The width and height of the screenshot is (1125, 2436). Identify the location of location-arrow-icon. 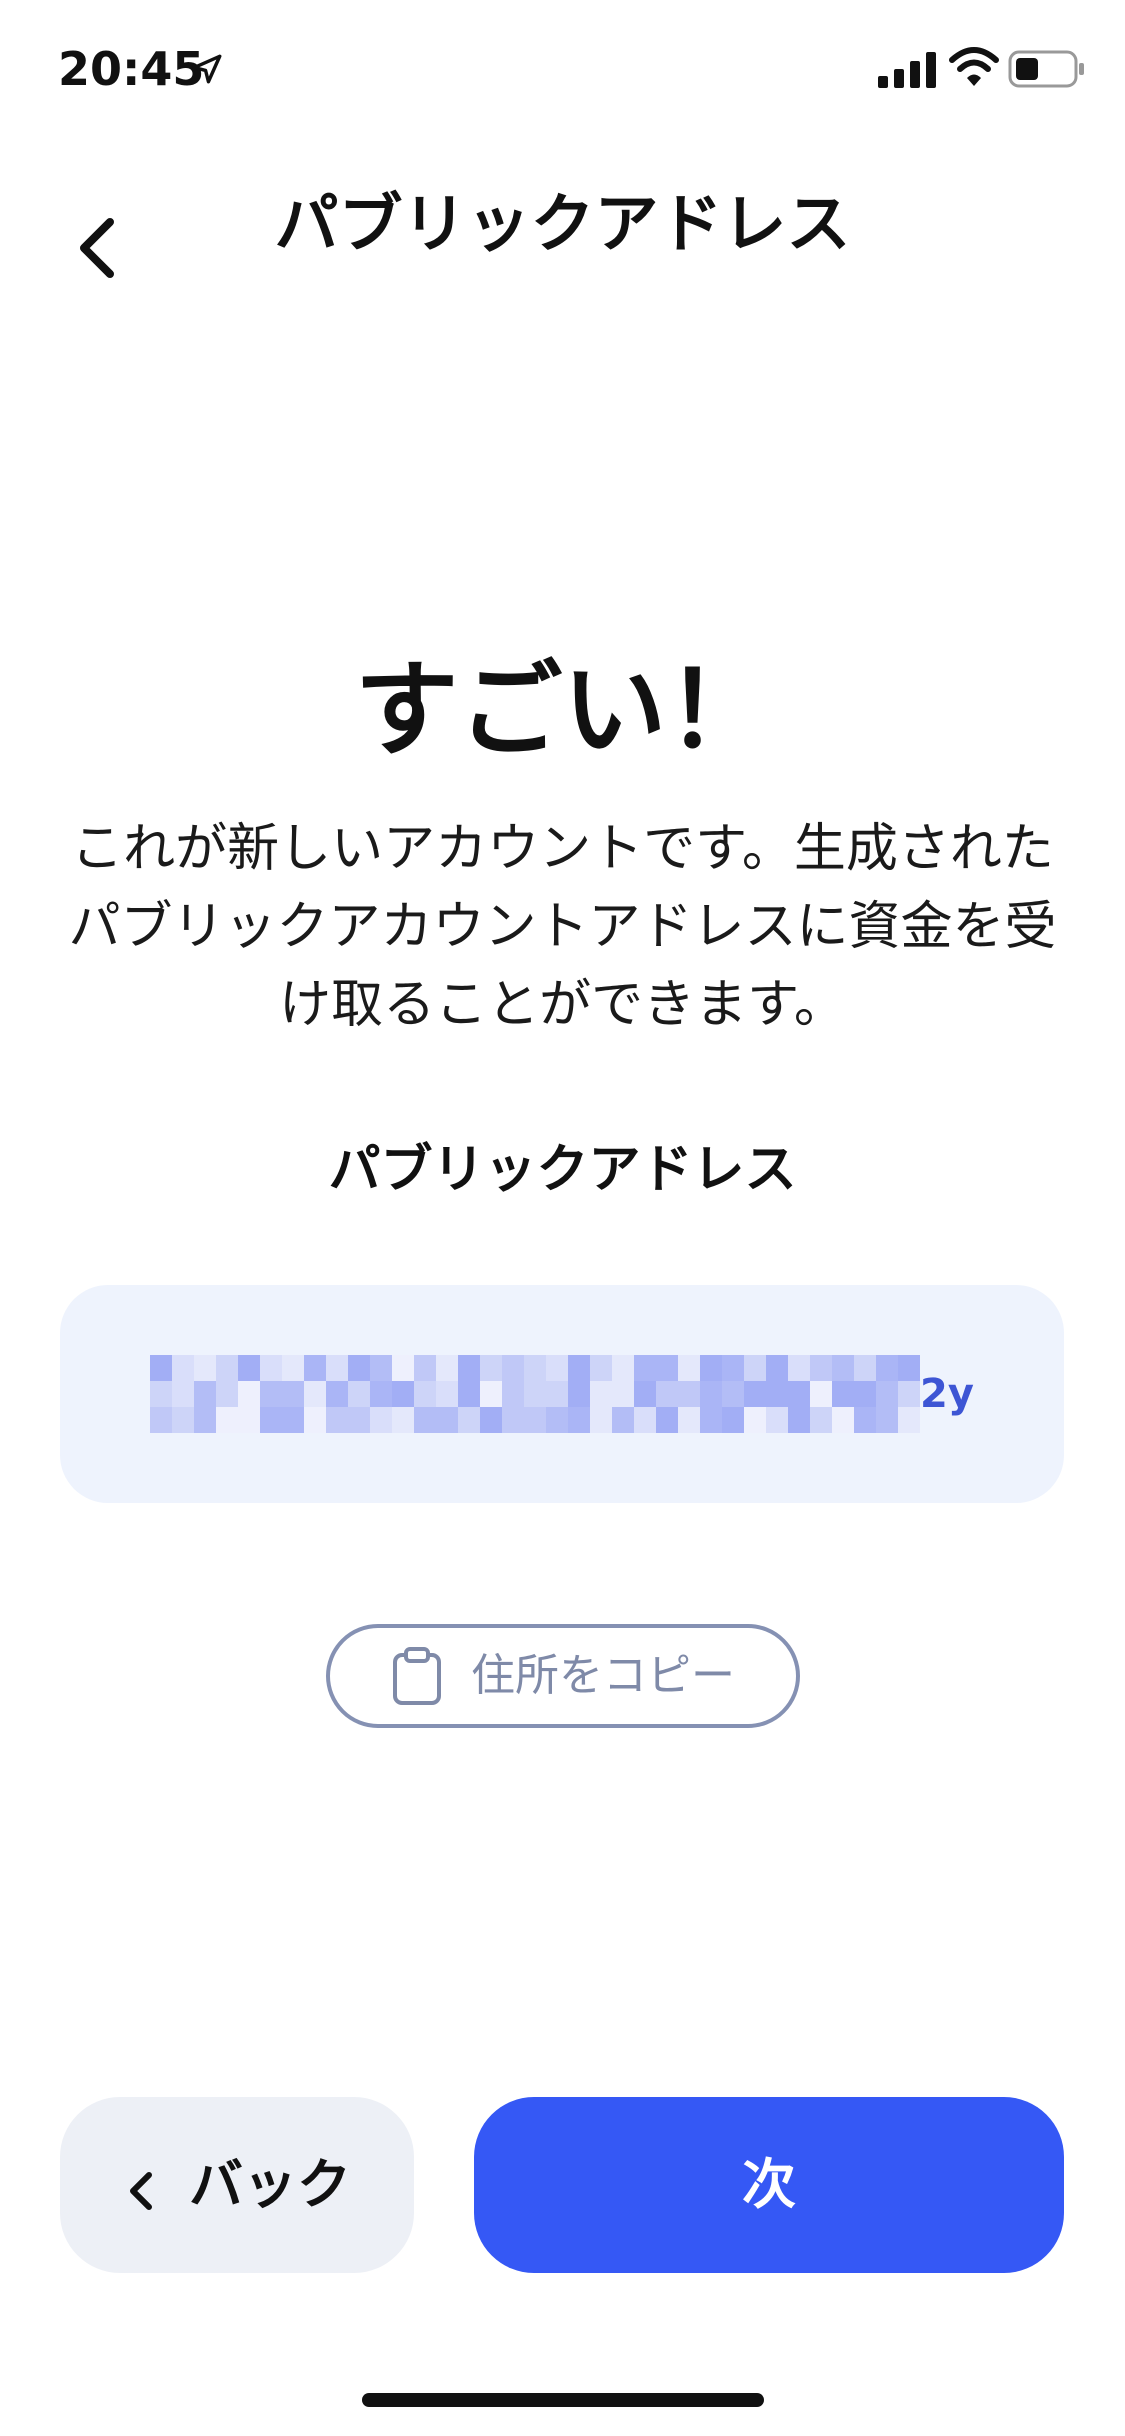
(207, 69).